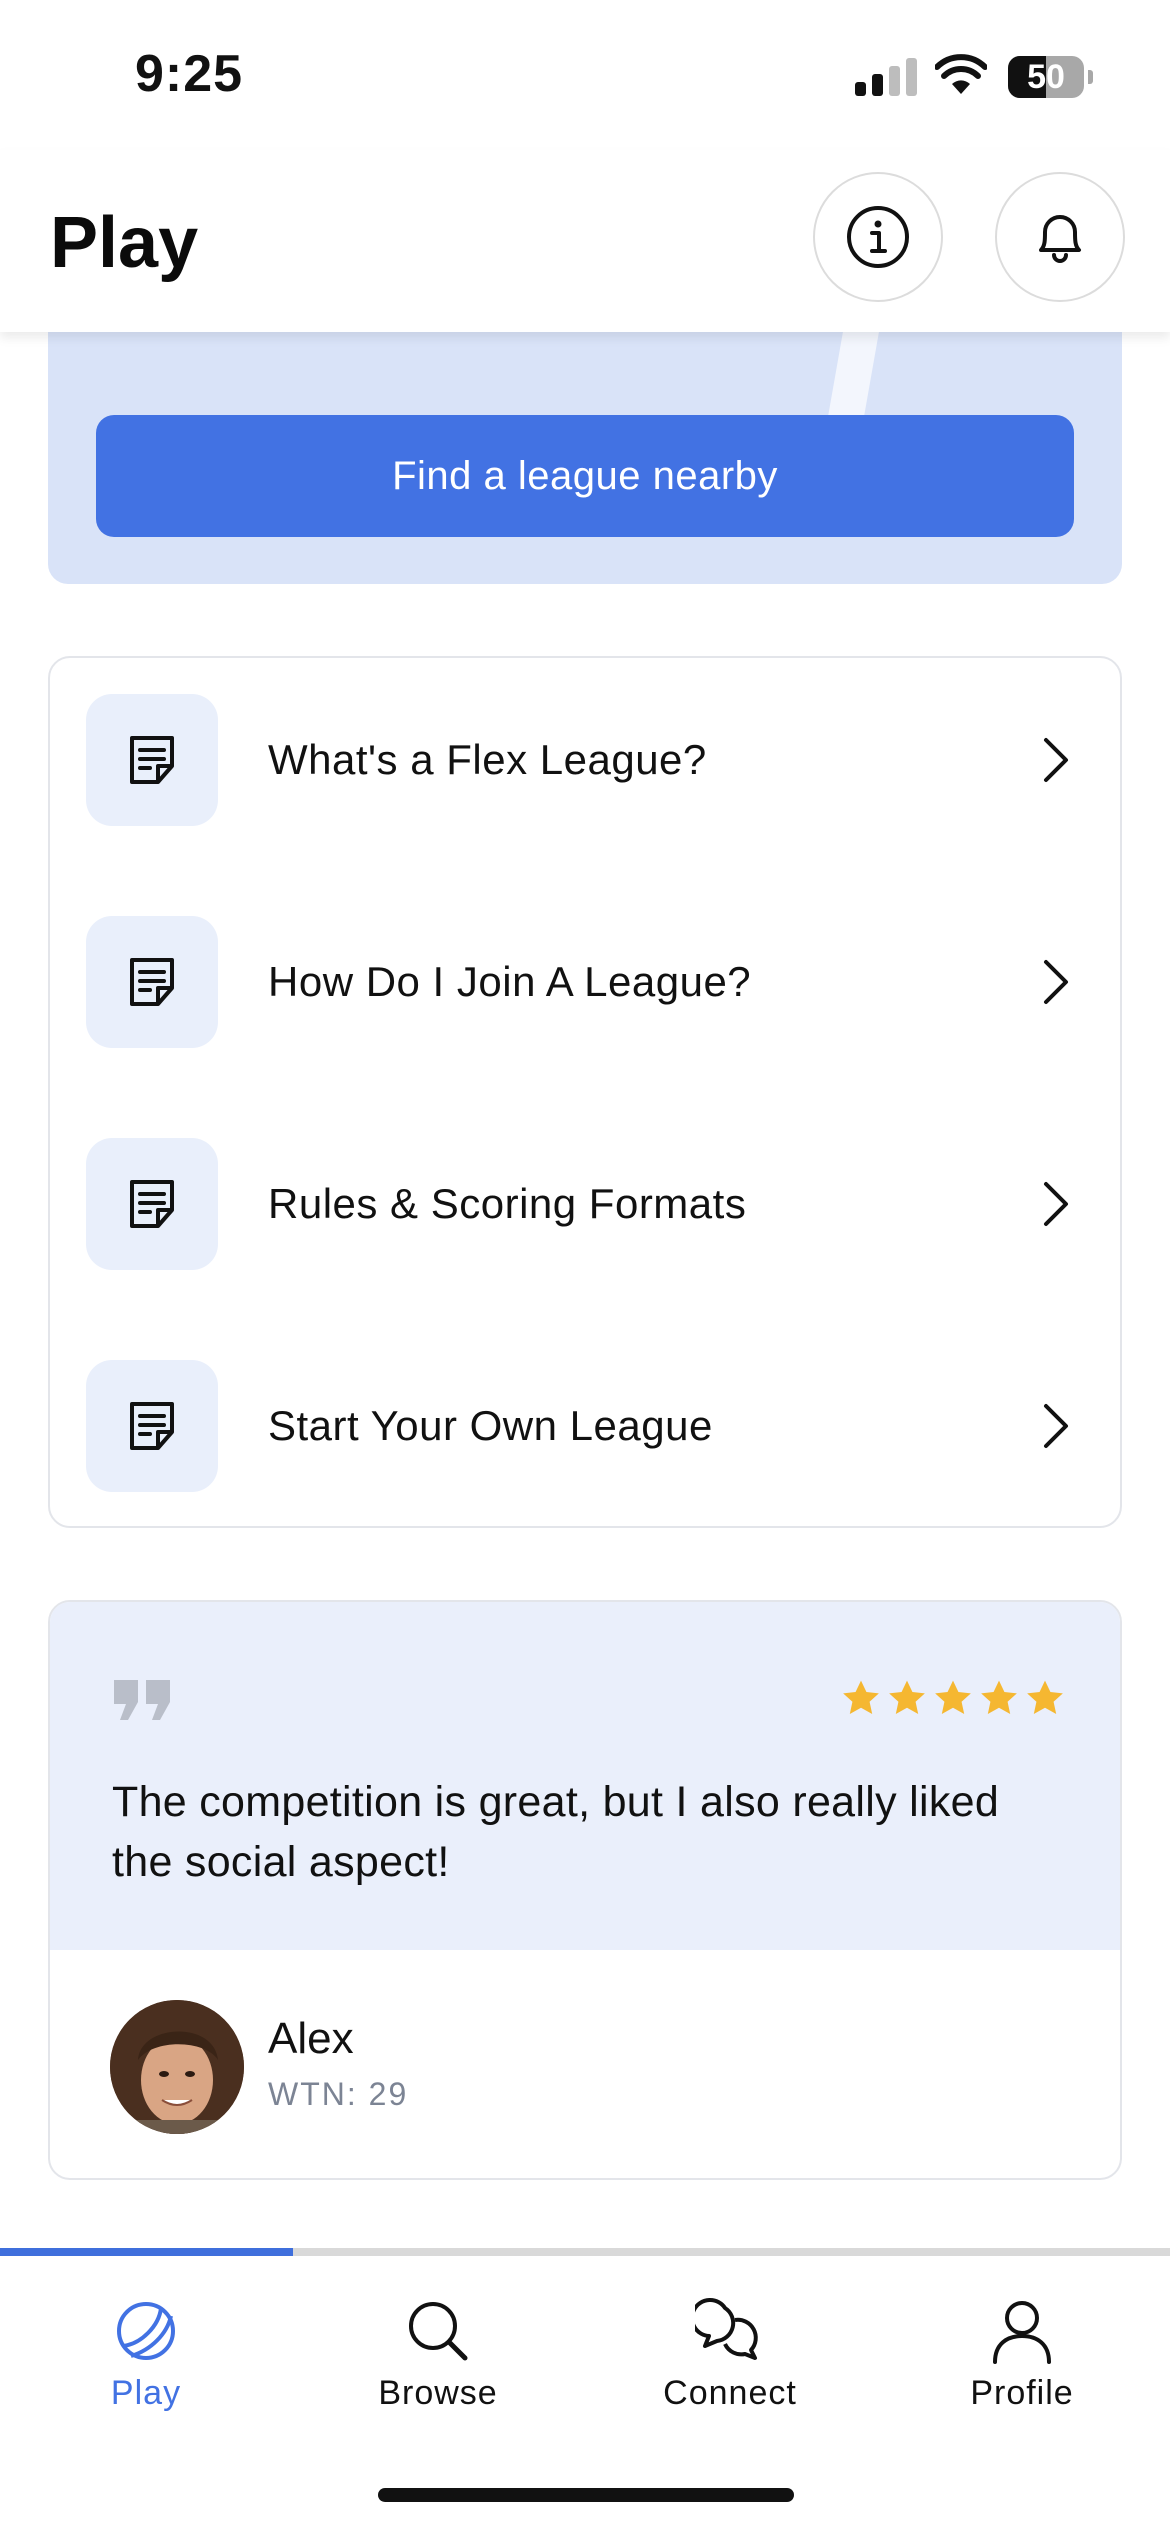 The width and height of the screenshot is (1170, 2532). What do you see at coordinates (726, 2329) in the screenshot?
I see `chat-bubbles-icon` at bounding box center [726, 2329].